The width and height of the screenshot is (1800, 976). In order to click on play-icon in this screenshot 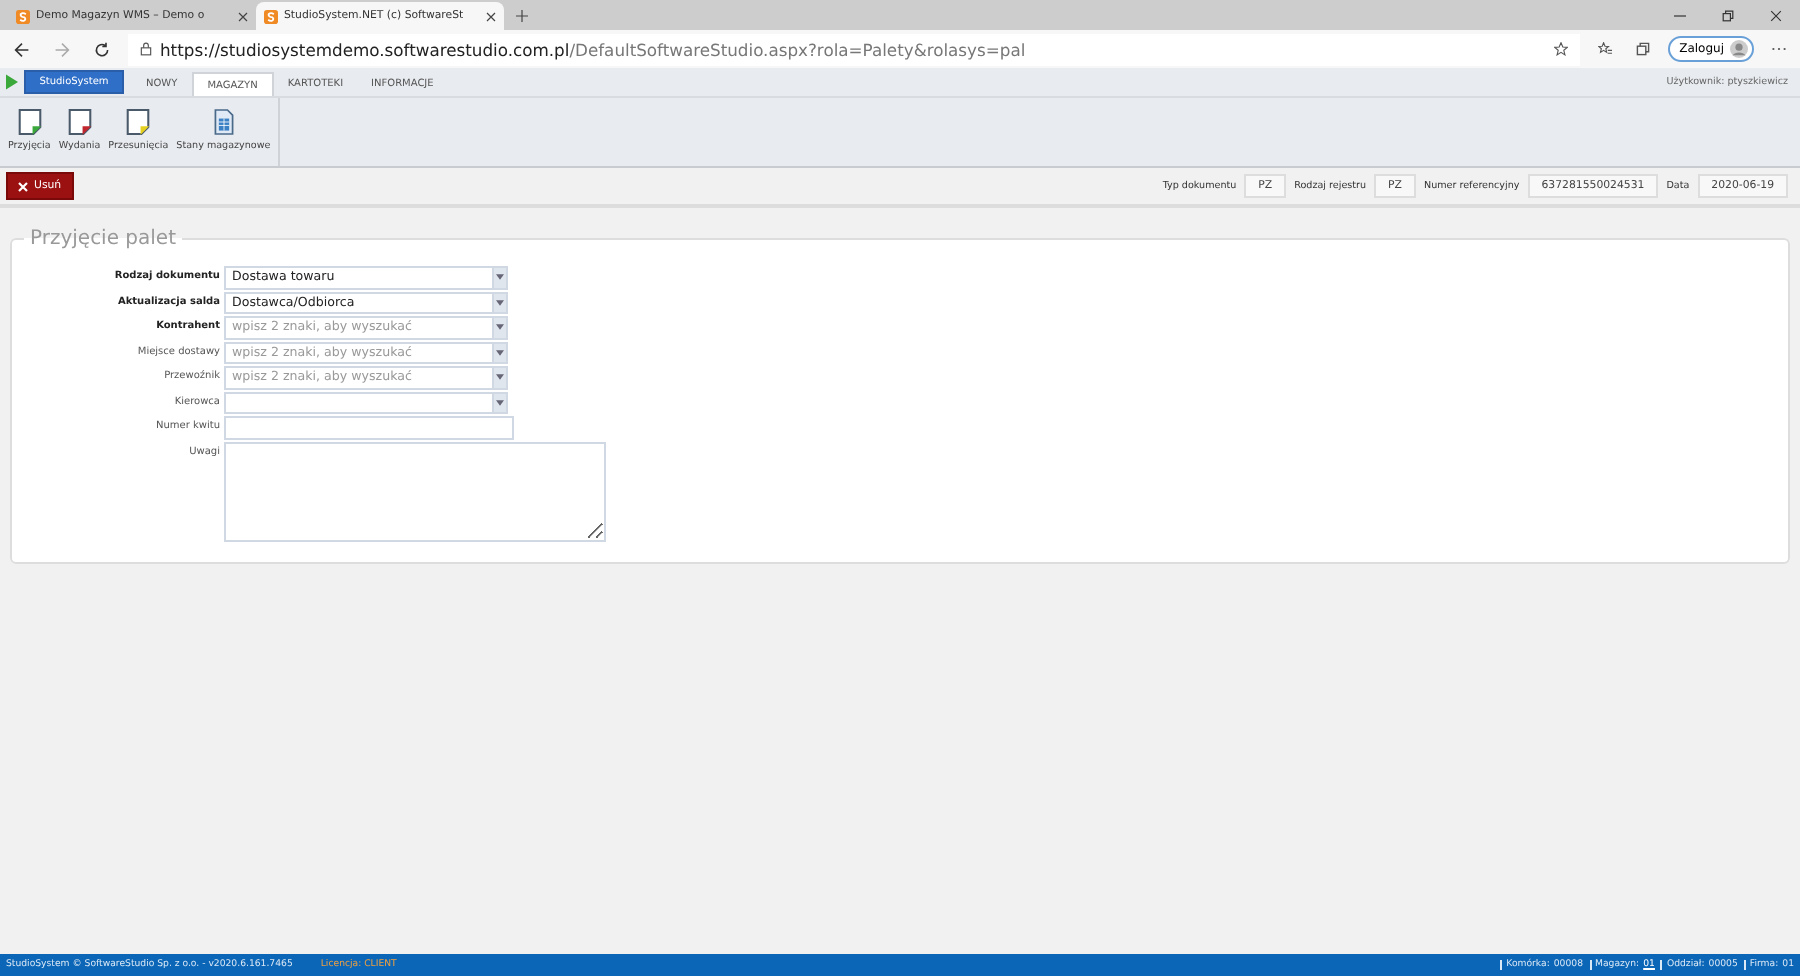, I will do `click(12, 82)`.